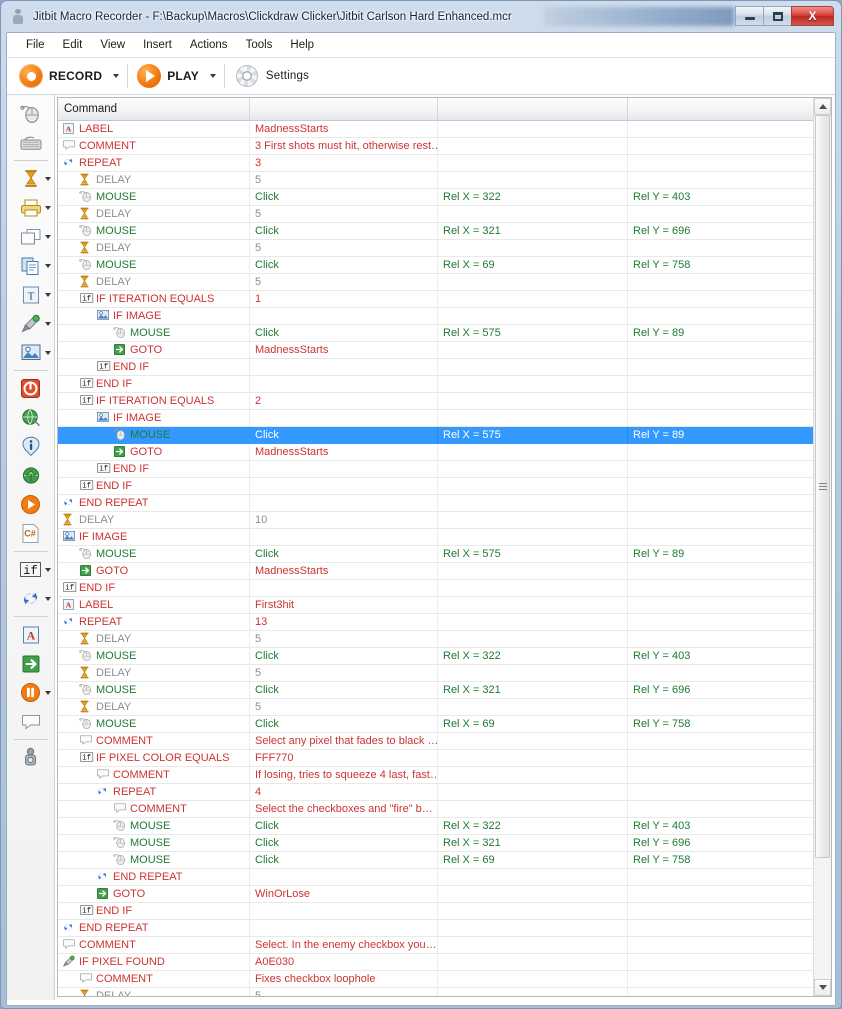 The image size is (842, 1009). I want to click on menu-edit: Edit, so click(73, 45).